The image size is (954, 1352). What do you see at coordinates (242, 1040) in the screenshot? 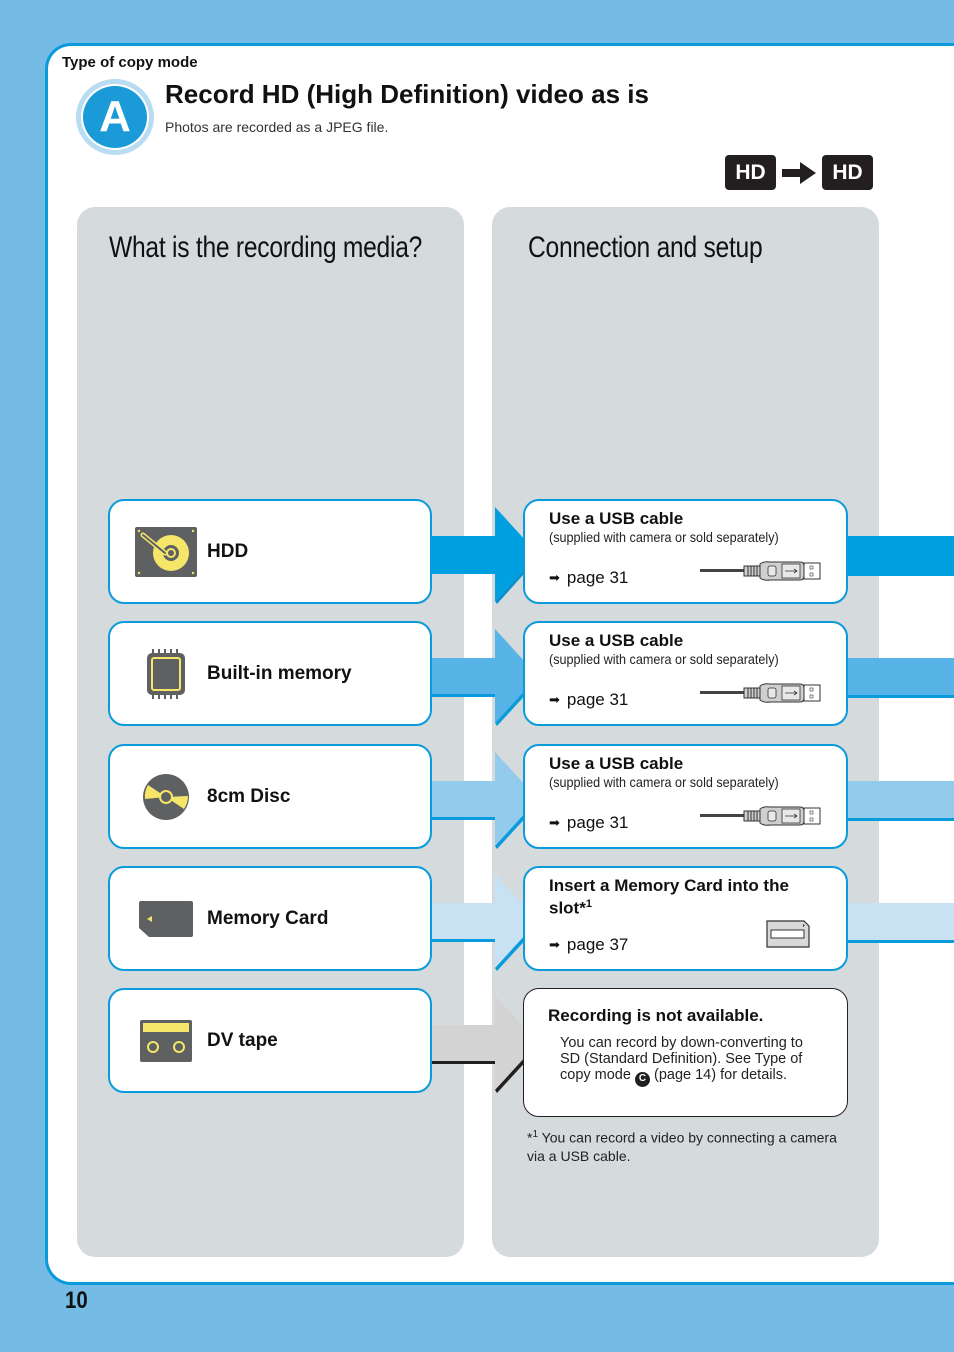
I see `media-label: DV tape` at bounding box center [242, 1040].